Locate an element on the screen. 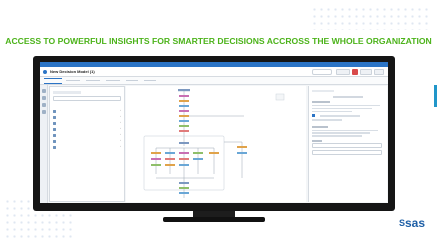  home-icon is located at coordinates (45, 72).